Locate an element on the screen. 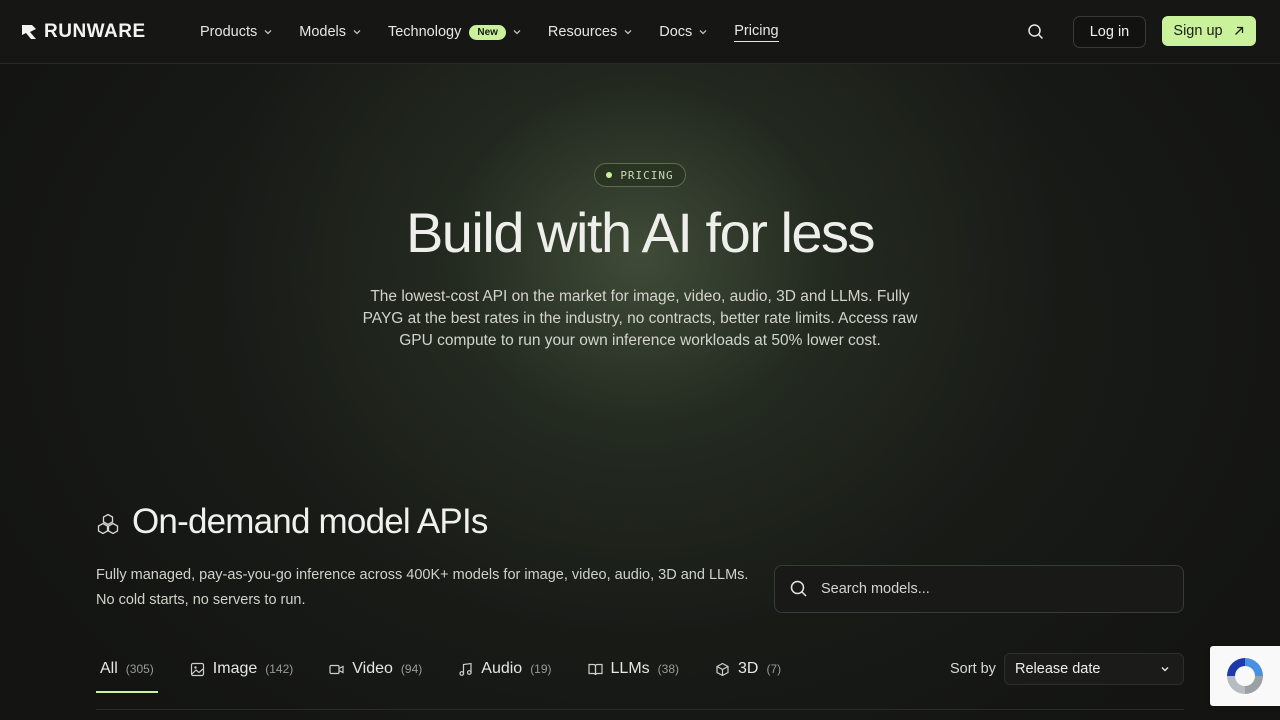 This screenshot has width=1280, height=720. runware-logo: RUNWARE is located at coordinates (83, 32).